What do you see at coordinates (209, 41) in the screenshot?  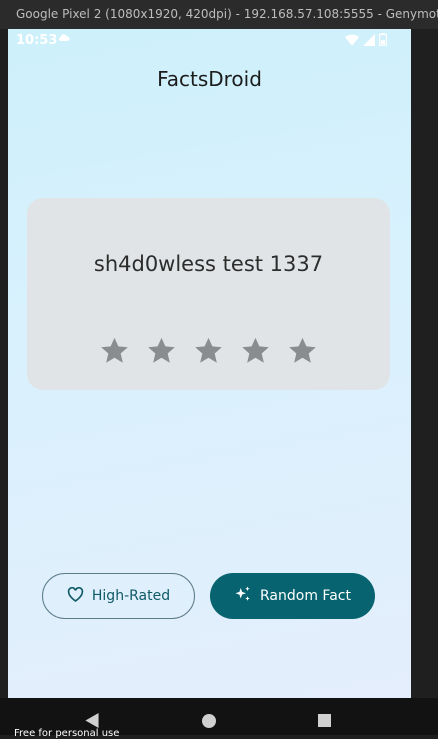 I see `status-bar: 10:53` at bounding box center [209, 41].